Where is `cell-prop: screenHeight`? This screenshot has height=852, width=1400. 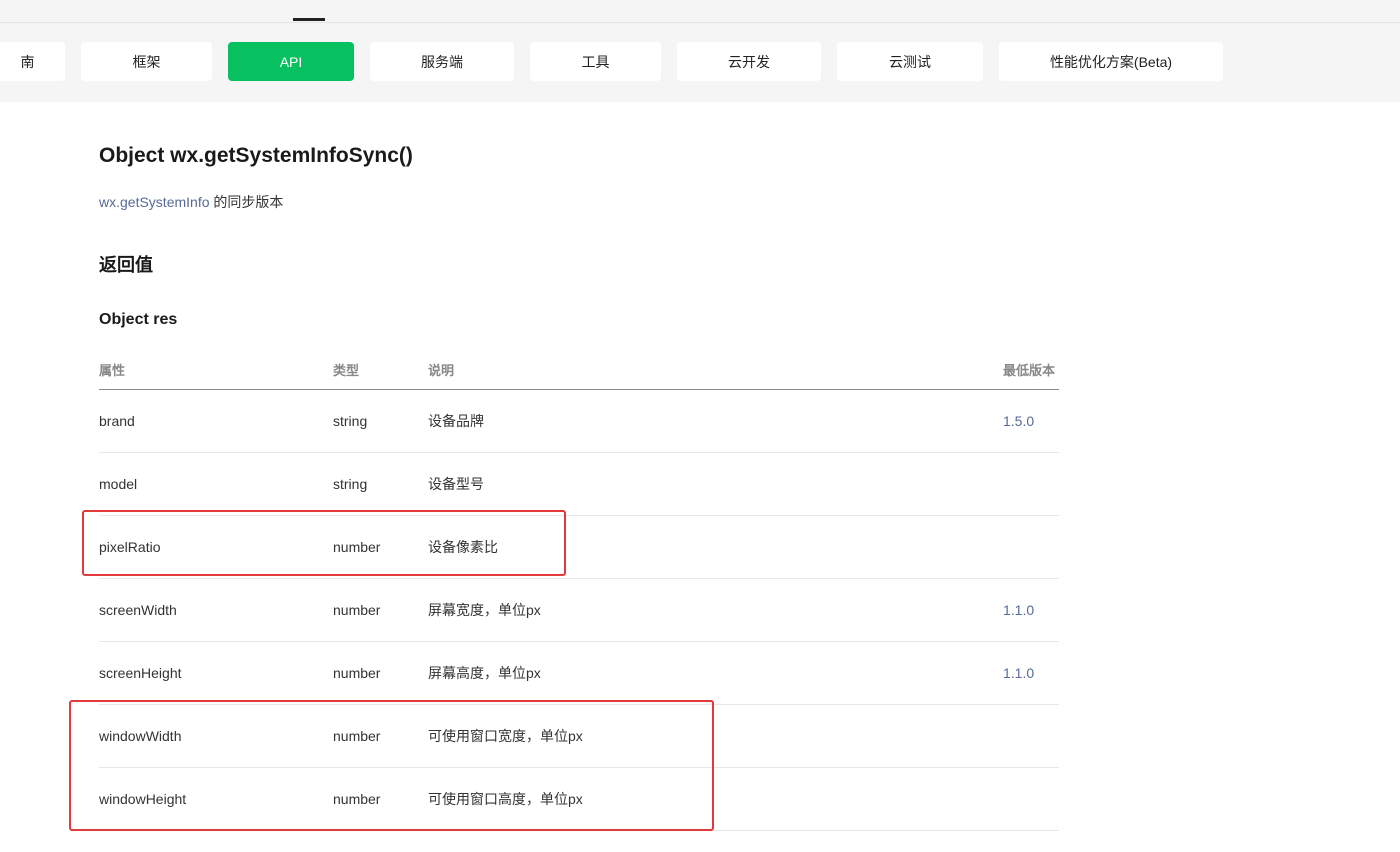
cell-prop: screenHeight is located at coordinates (140, 673).